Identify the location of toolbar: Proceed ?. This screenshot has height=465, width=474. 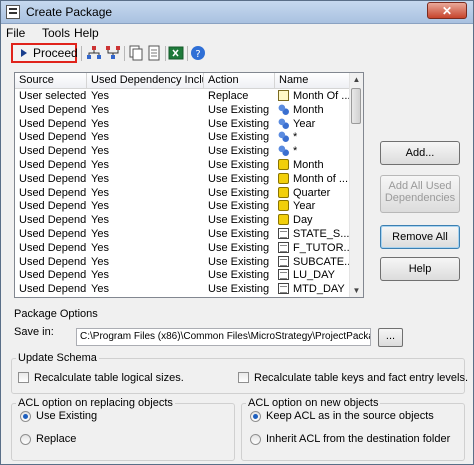
(237, 55).